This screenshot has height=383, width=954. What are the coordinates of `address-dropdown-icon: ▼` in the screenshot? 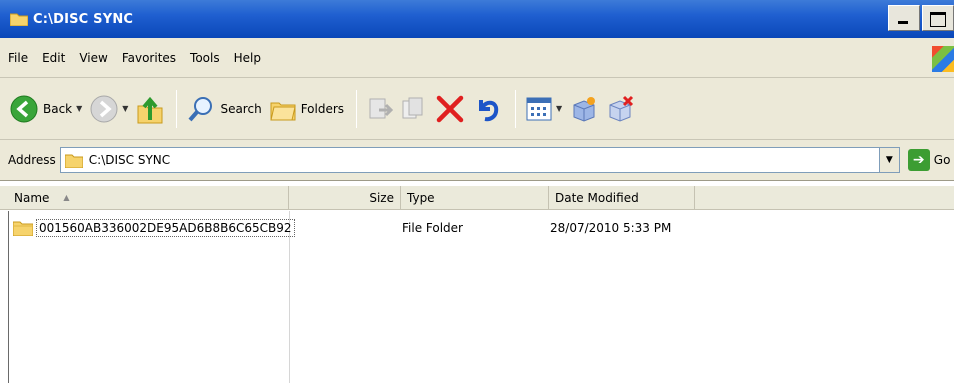 It's located at (888, 160).